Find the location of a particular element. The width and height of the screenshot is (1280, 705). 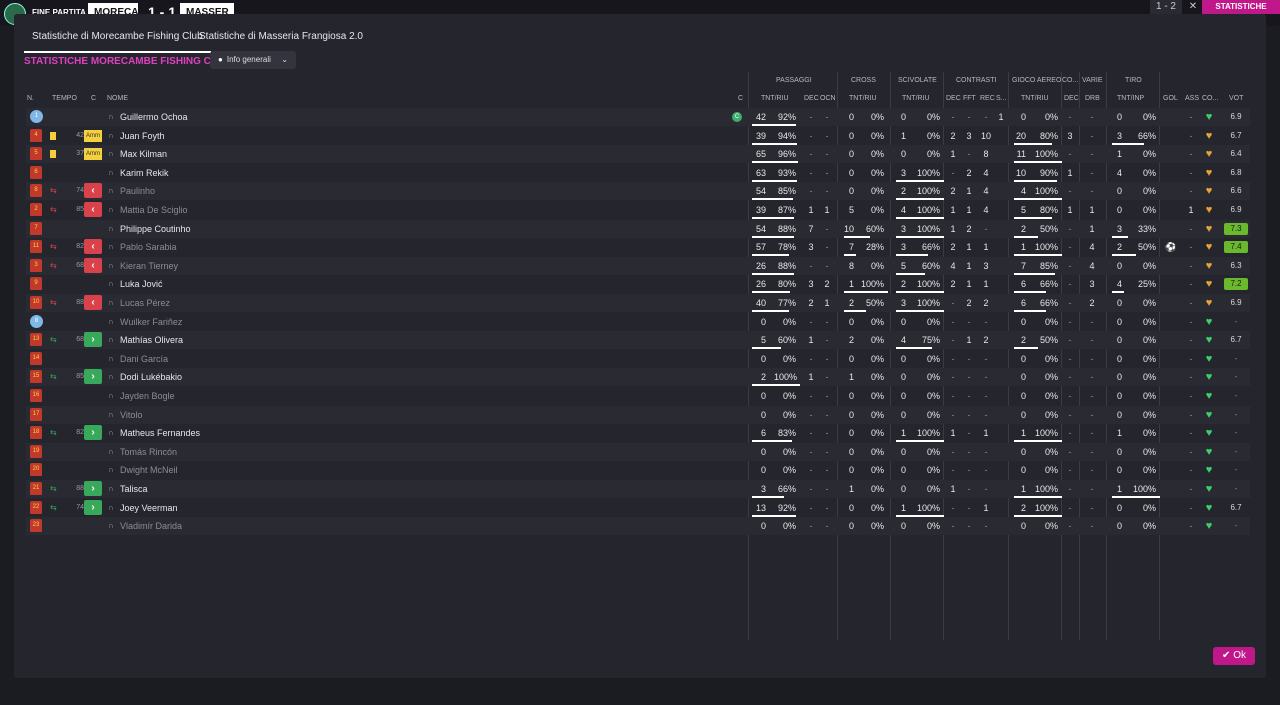

contest-fft: 3 is located at coordinates (969, 135).